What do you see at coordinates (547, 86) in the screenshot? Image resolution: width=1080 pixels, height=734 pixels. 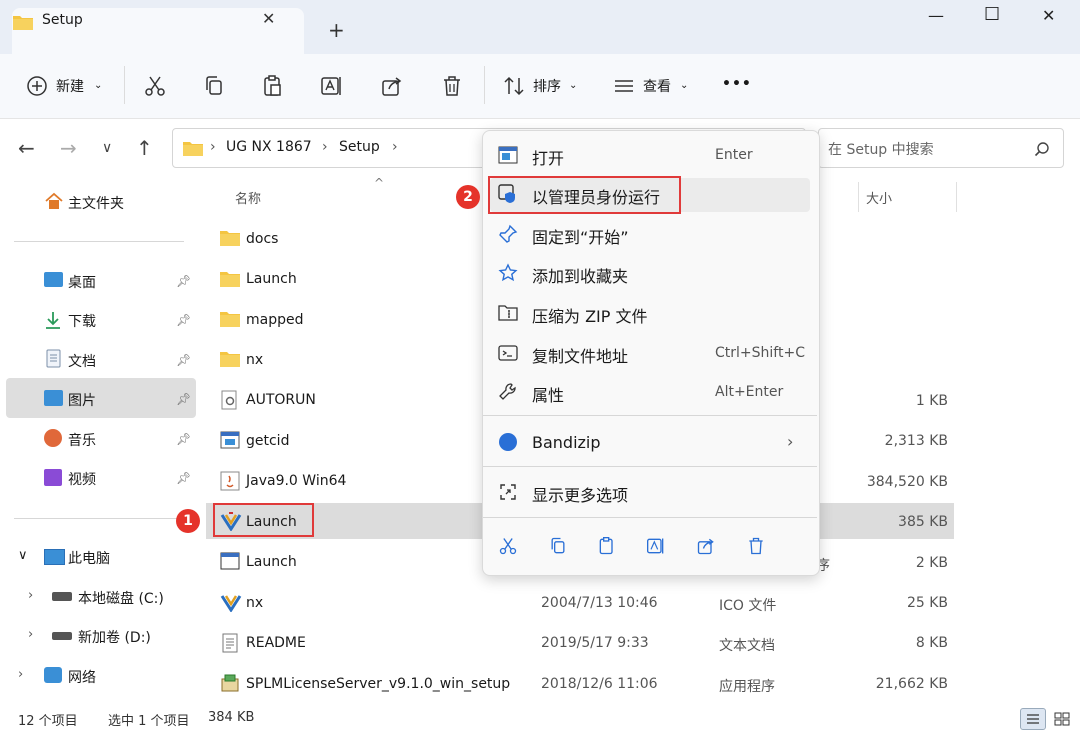 I see `sort-button: 排序` at bounding box center [547, 86].